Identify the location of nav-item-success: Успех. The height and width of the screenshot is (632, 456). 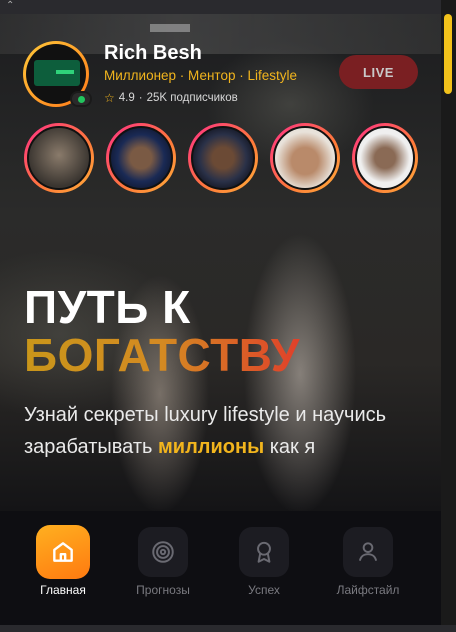
(264, 567).